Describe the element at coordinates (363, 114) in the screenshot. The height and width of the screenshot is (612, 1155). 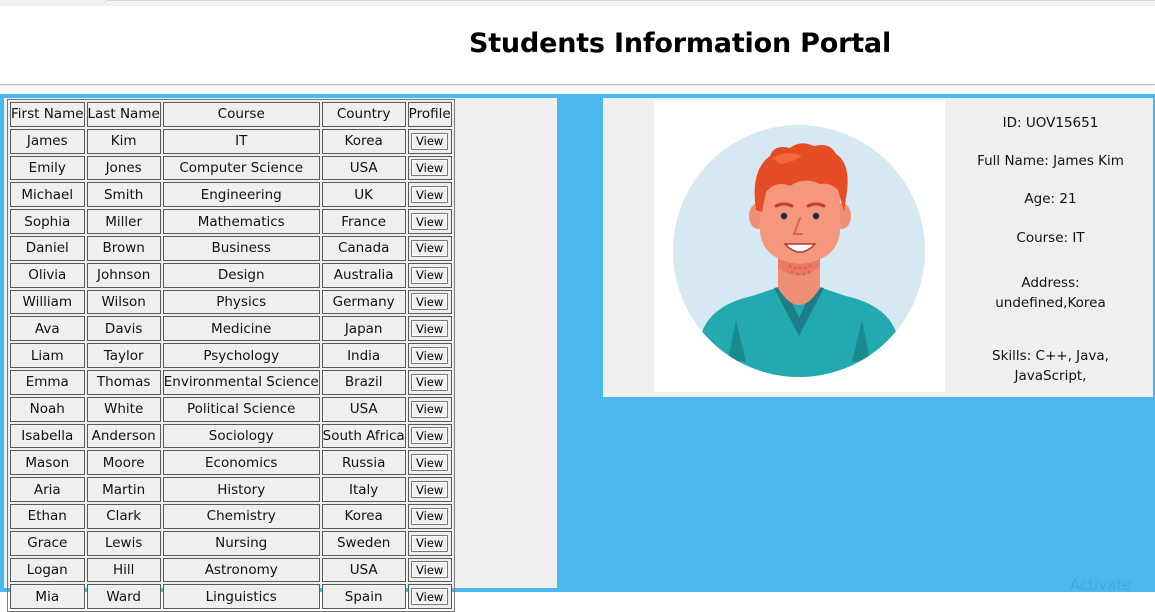
I see `column-header-country: Country` at that location.